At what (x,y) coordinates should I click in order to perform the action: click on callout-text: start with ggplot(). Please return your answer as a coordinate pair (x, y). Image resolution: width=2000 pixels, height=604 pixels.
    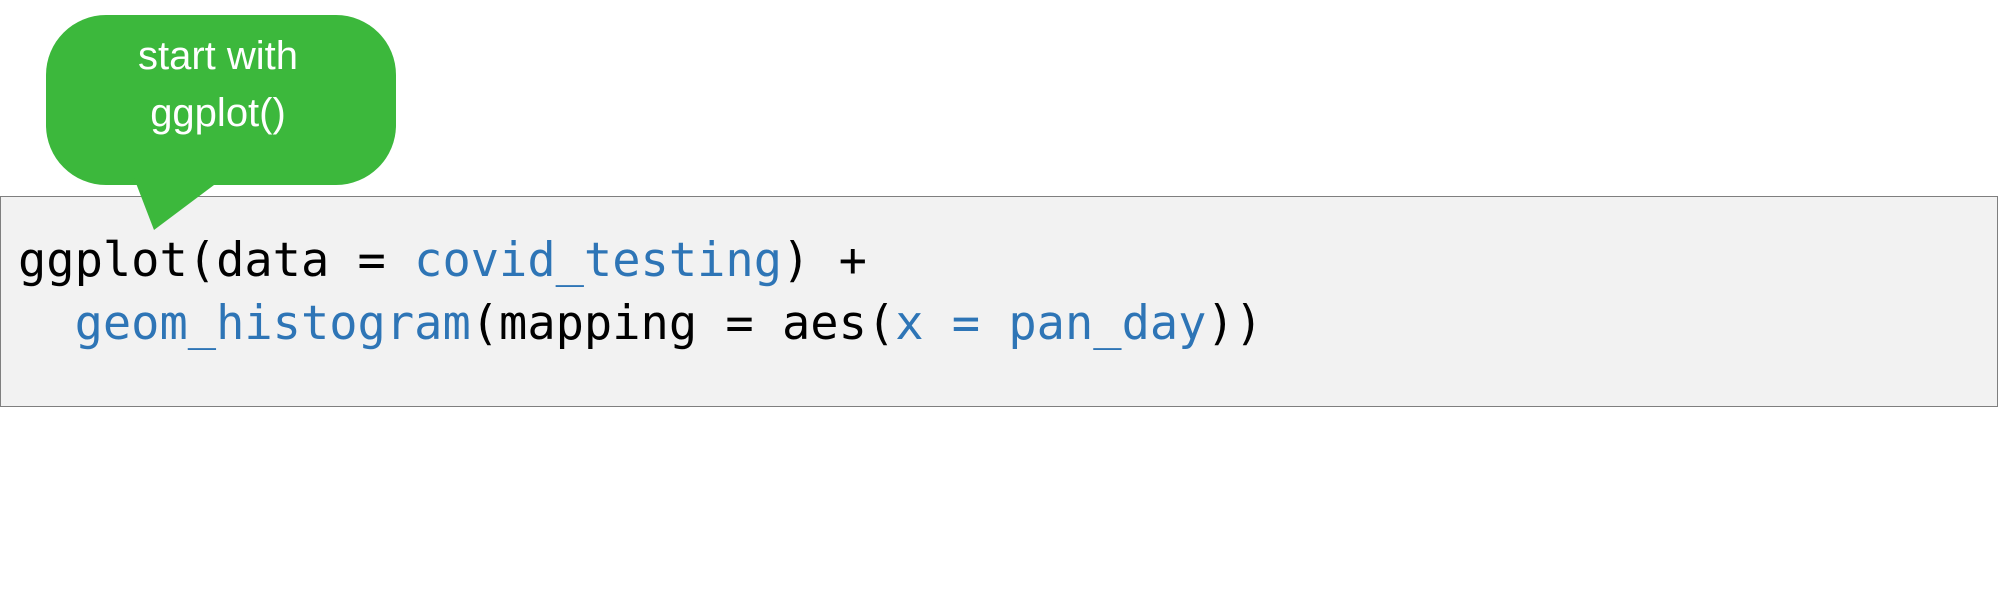
    Looking at the image, I should click on (218, 85).